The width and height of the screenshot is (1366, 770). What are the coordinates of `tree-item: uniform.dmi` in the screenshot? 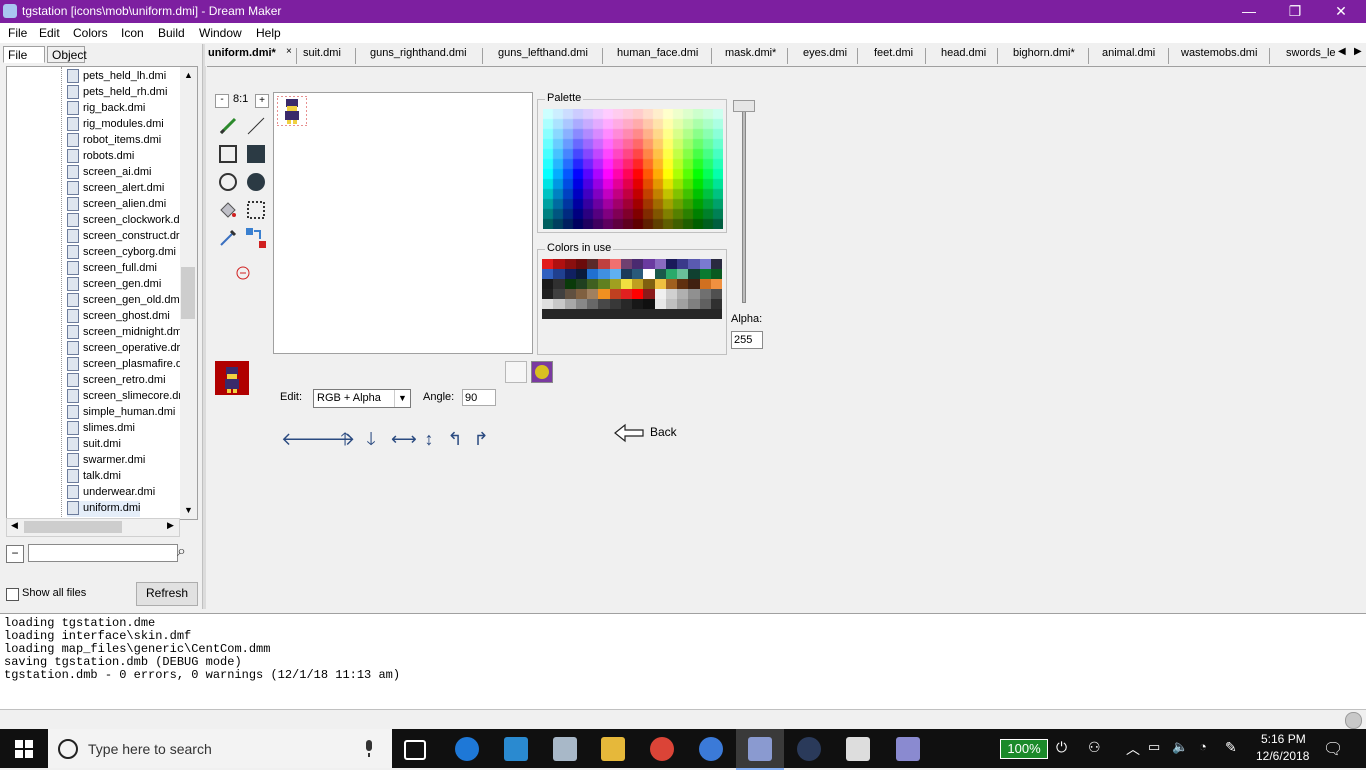 It's located at (104, 509).